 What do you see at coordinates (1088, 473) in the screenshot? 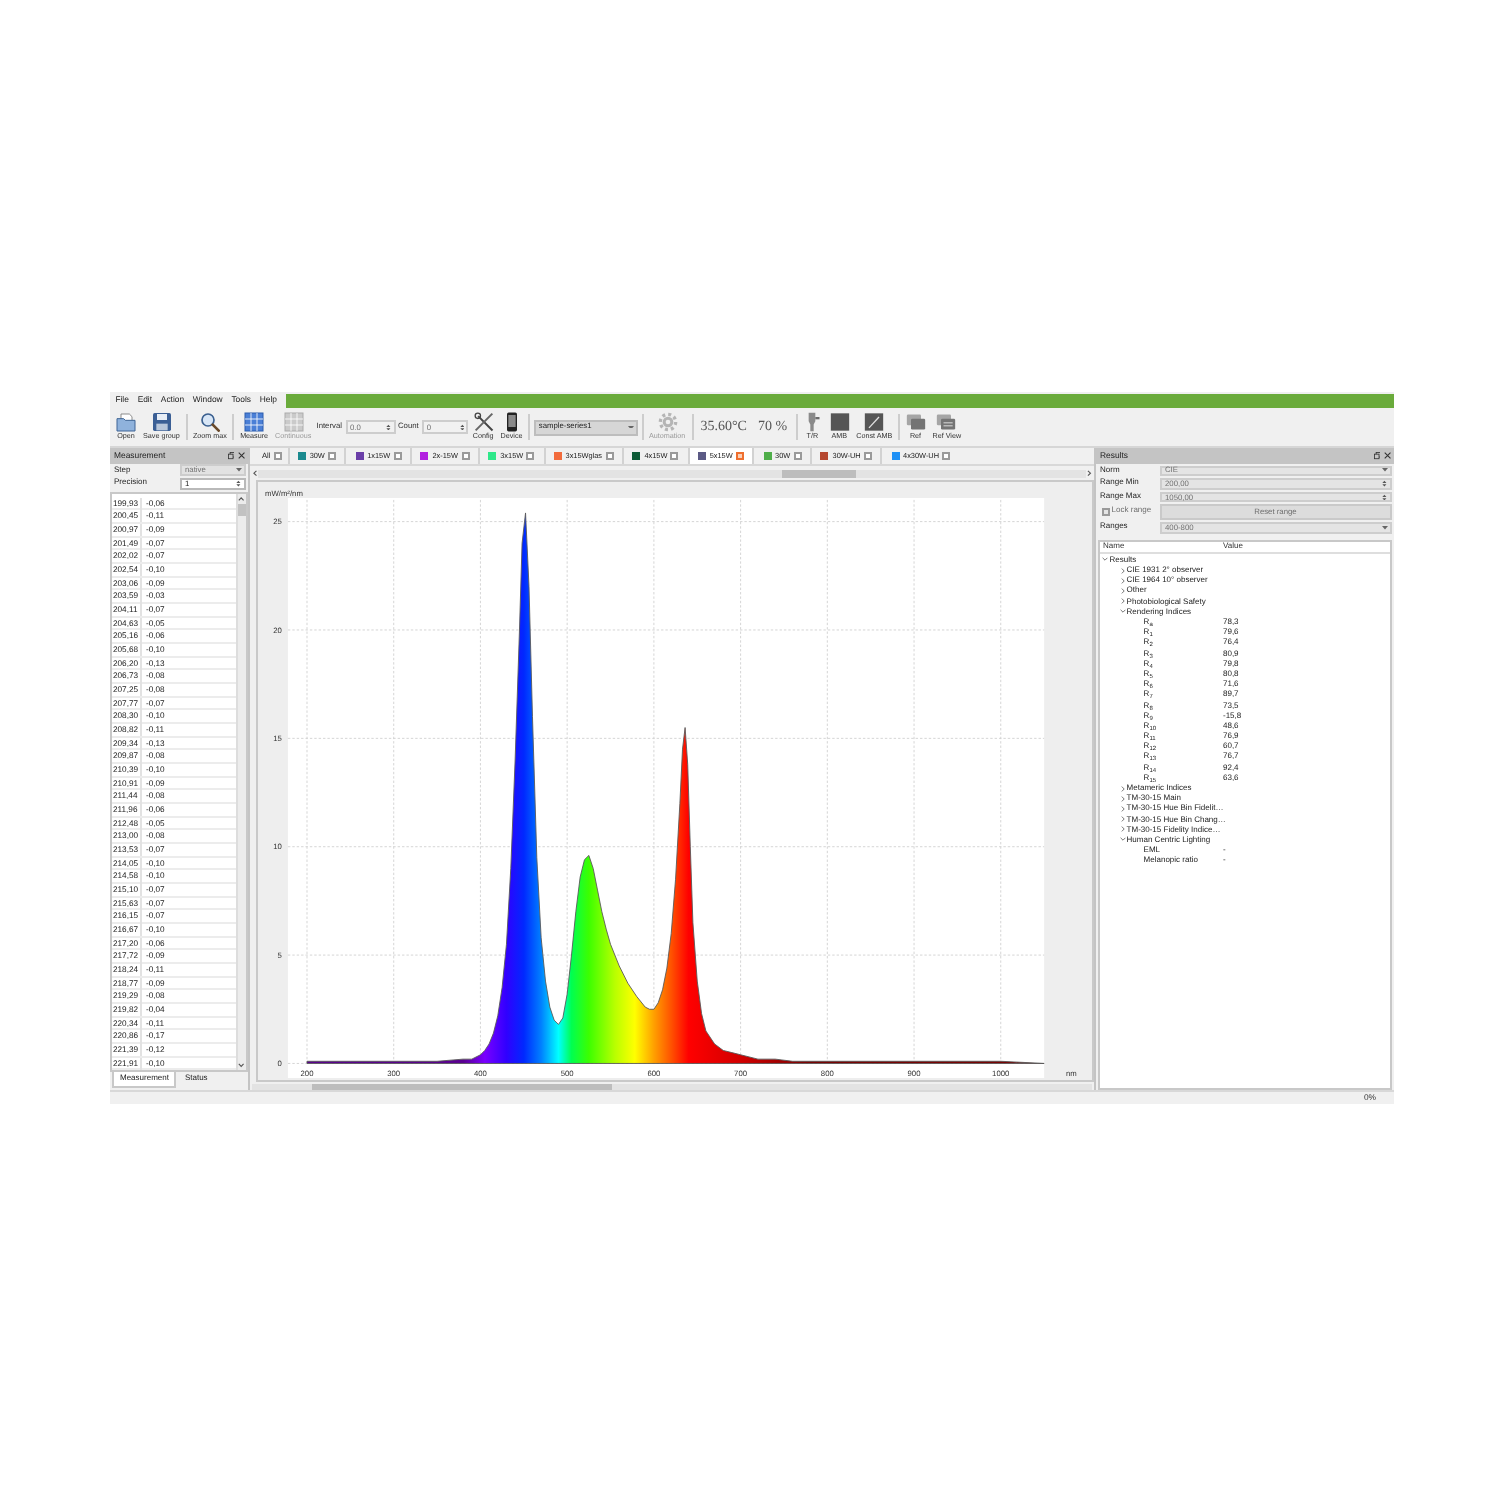
I see `scroll-right-icon` at bounding box center [1088, 473].